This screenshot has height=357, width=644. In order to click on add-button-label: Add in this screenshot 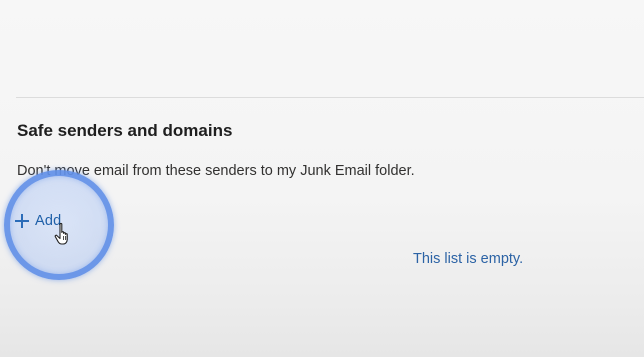, I will do `click(48, 221)`.